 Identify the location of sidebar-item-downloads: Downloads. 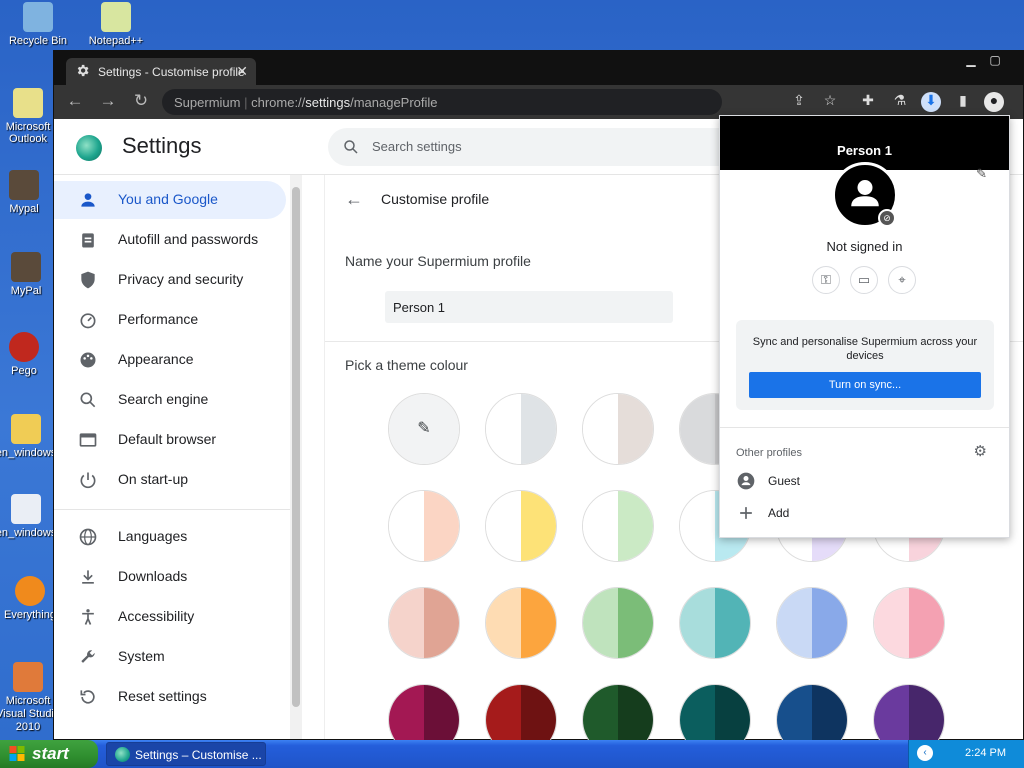
(170, 577).